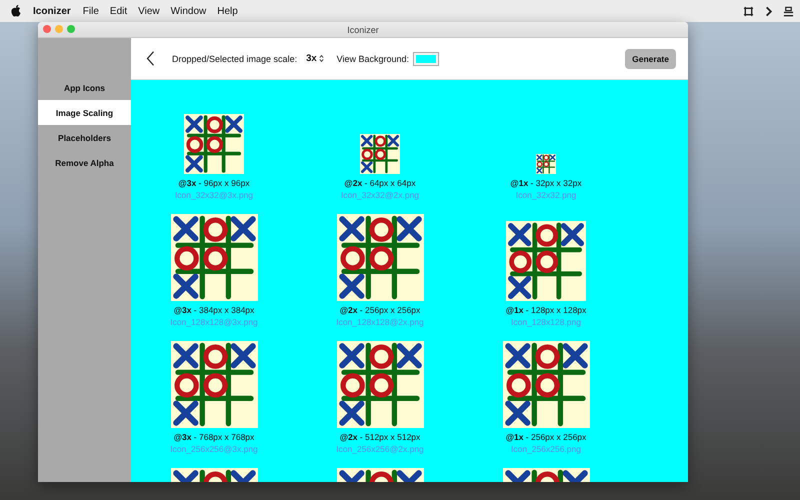 The height and width of the screenshot is (500, 800). What do you see at coordinates (227, 11) in the screenshot?
I see `menu-item: Help` at bounding box center [227, 11].